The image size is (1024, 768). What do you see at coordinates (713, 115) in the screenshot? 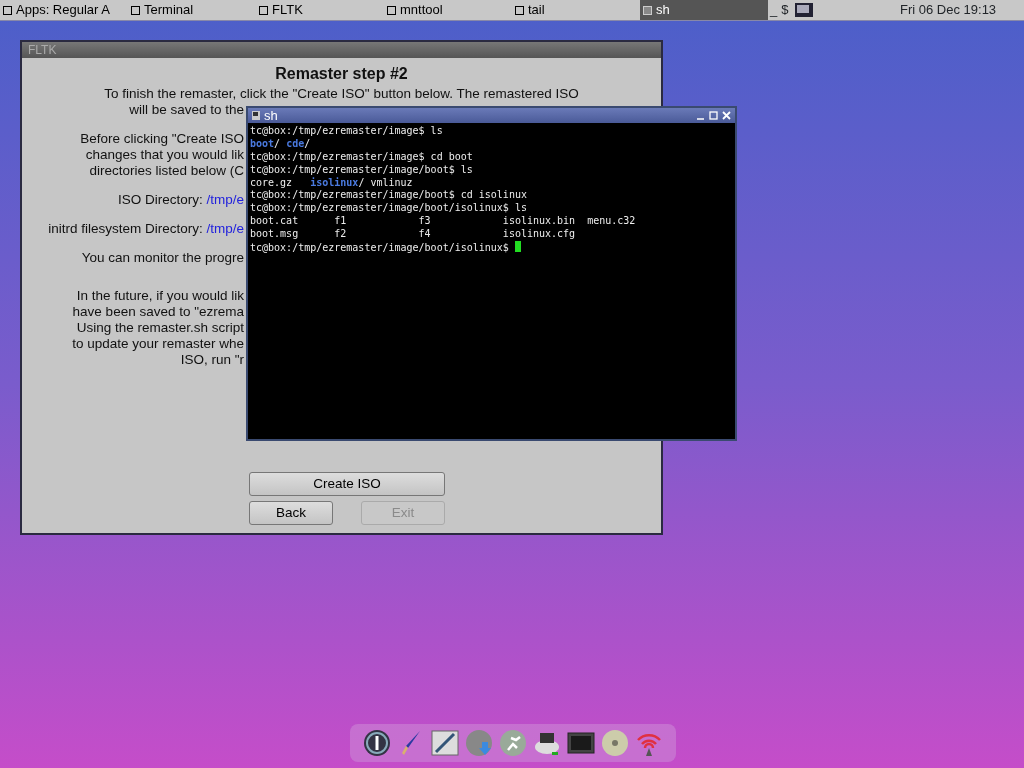
I see `maximize-icon` at bounding box center [713, 115].